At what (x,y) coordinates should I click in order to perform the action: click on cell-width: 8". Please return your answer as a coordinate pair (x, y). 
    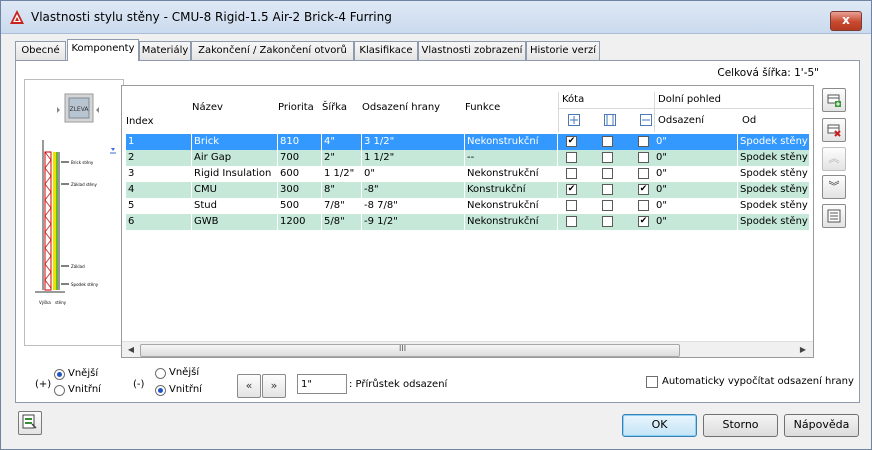
    Looking at the image, I should click on (342, 190).